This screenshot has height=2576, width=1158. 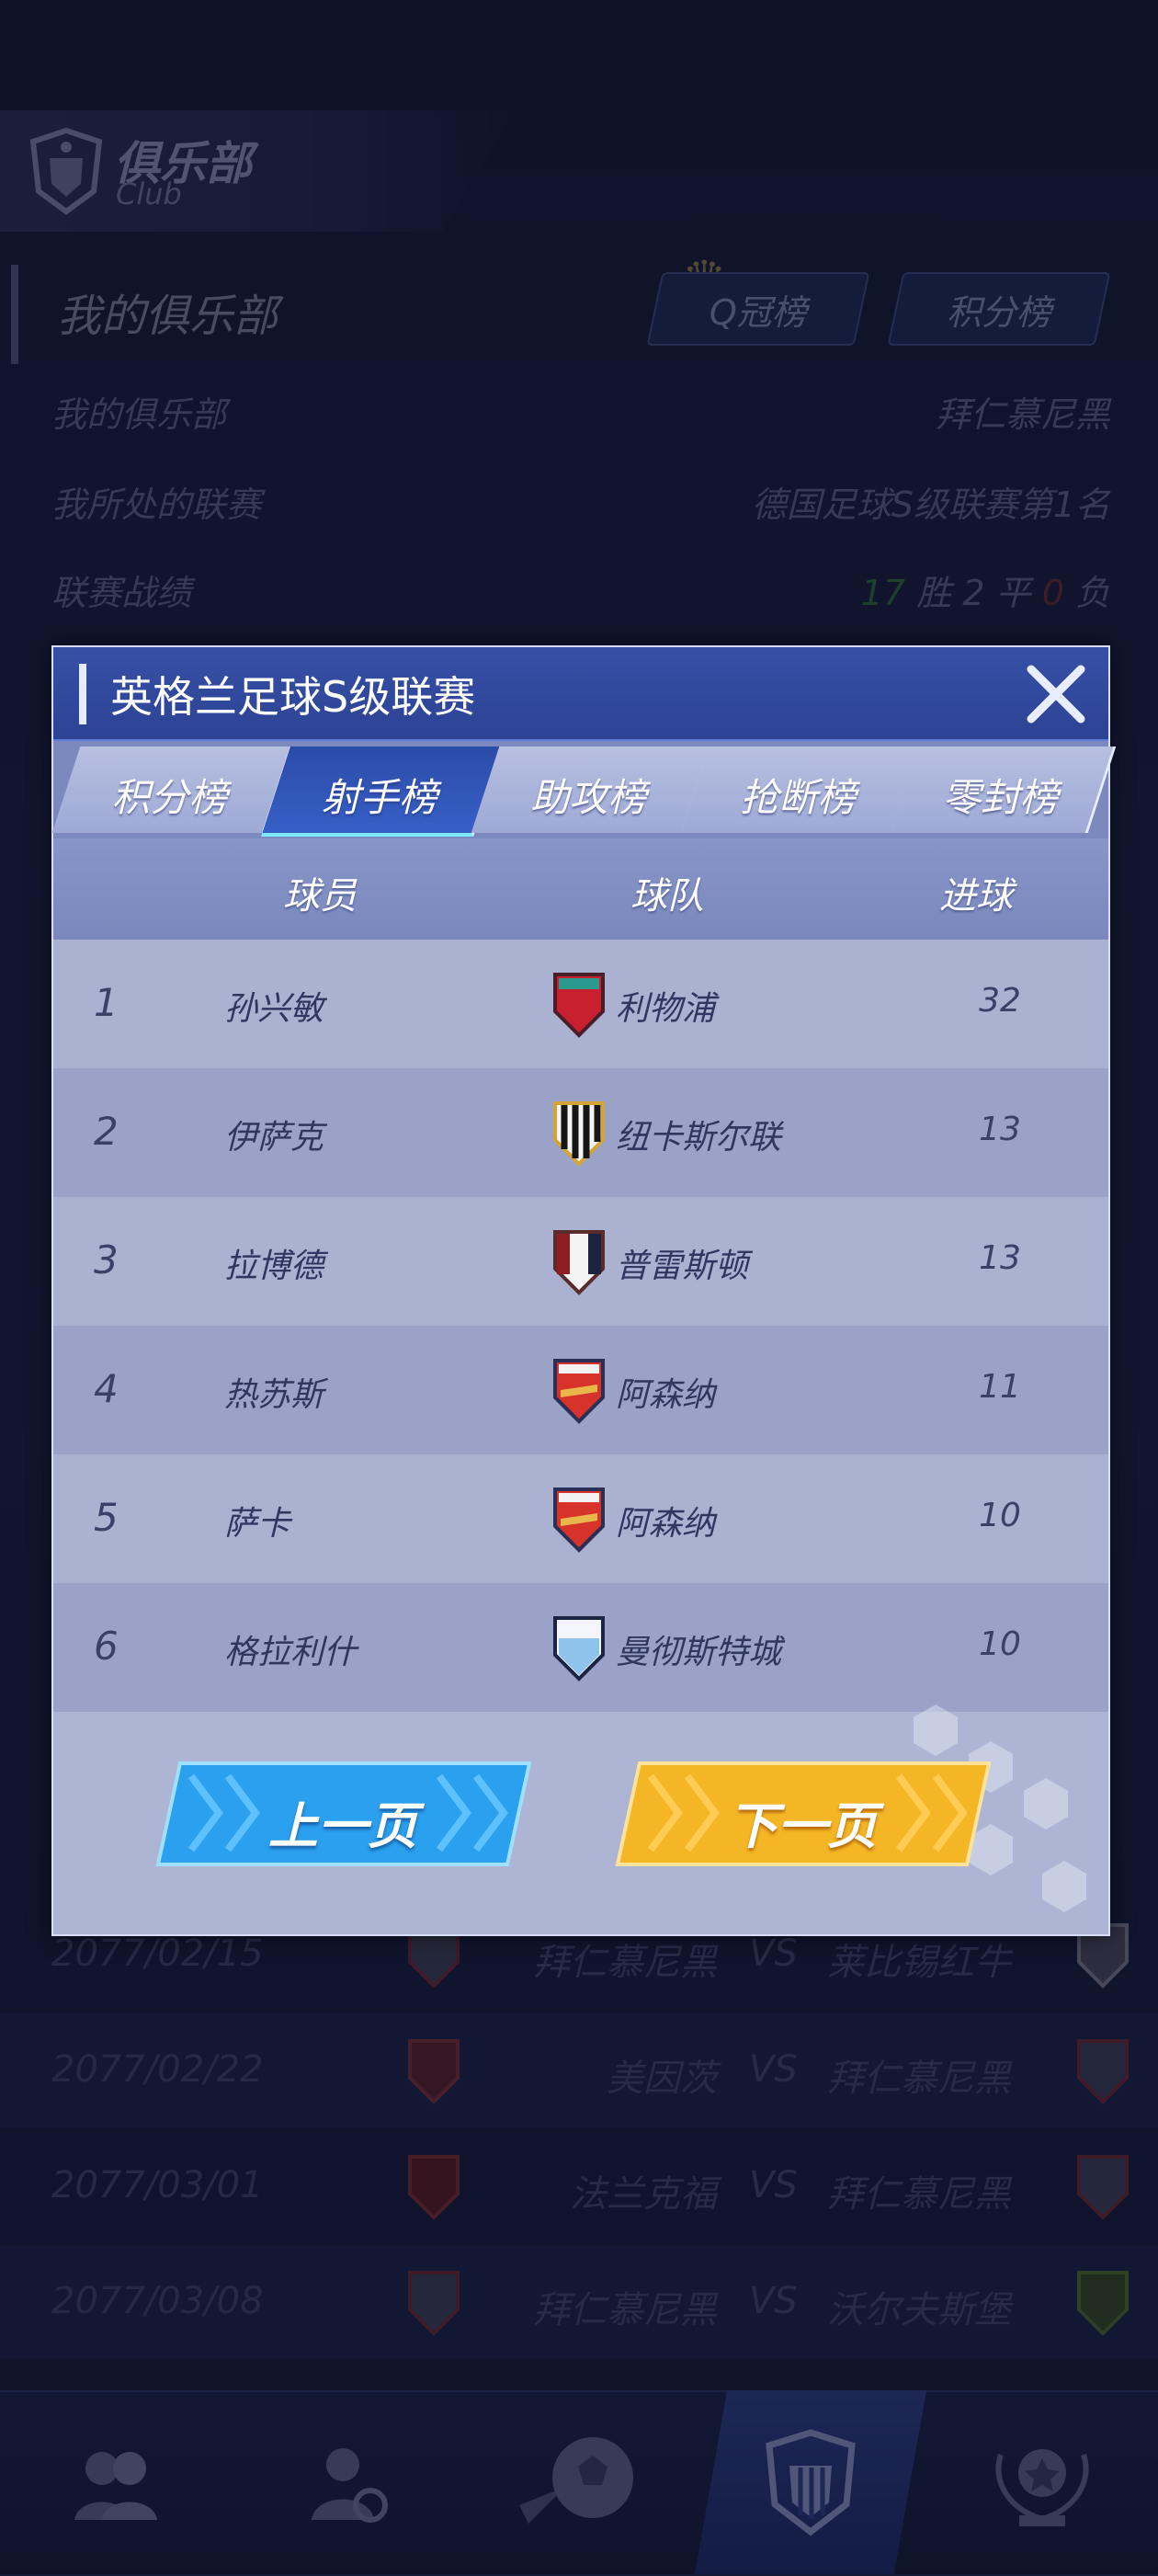 What do you see at coordinates (799, 797) in the screenshot?
I see `tab-label: 抢断榜` at bounding box center [799, 797].